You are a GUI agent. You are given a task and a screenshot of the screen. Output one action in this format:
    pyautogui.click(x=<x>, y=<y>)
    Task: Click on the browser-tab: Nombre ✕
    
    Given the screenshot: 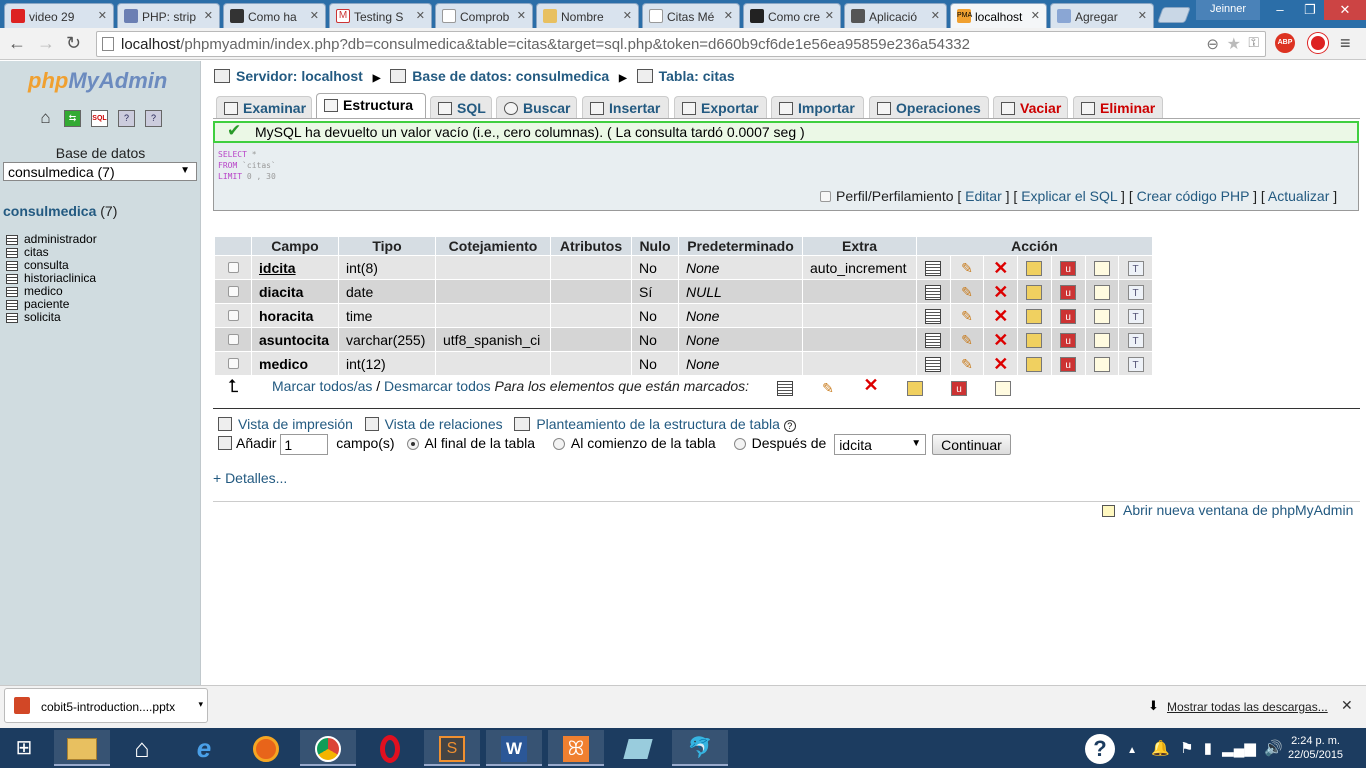 What is the action you would take?
    pyautogui.click(x=587, y=15)
    